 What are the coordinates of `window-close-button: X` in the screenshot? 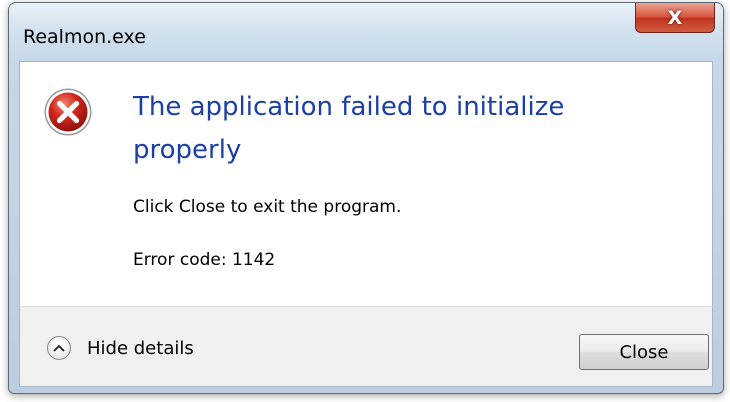 It's located at (675, 18).